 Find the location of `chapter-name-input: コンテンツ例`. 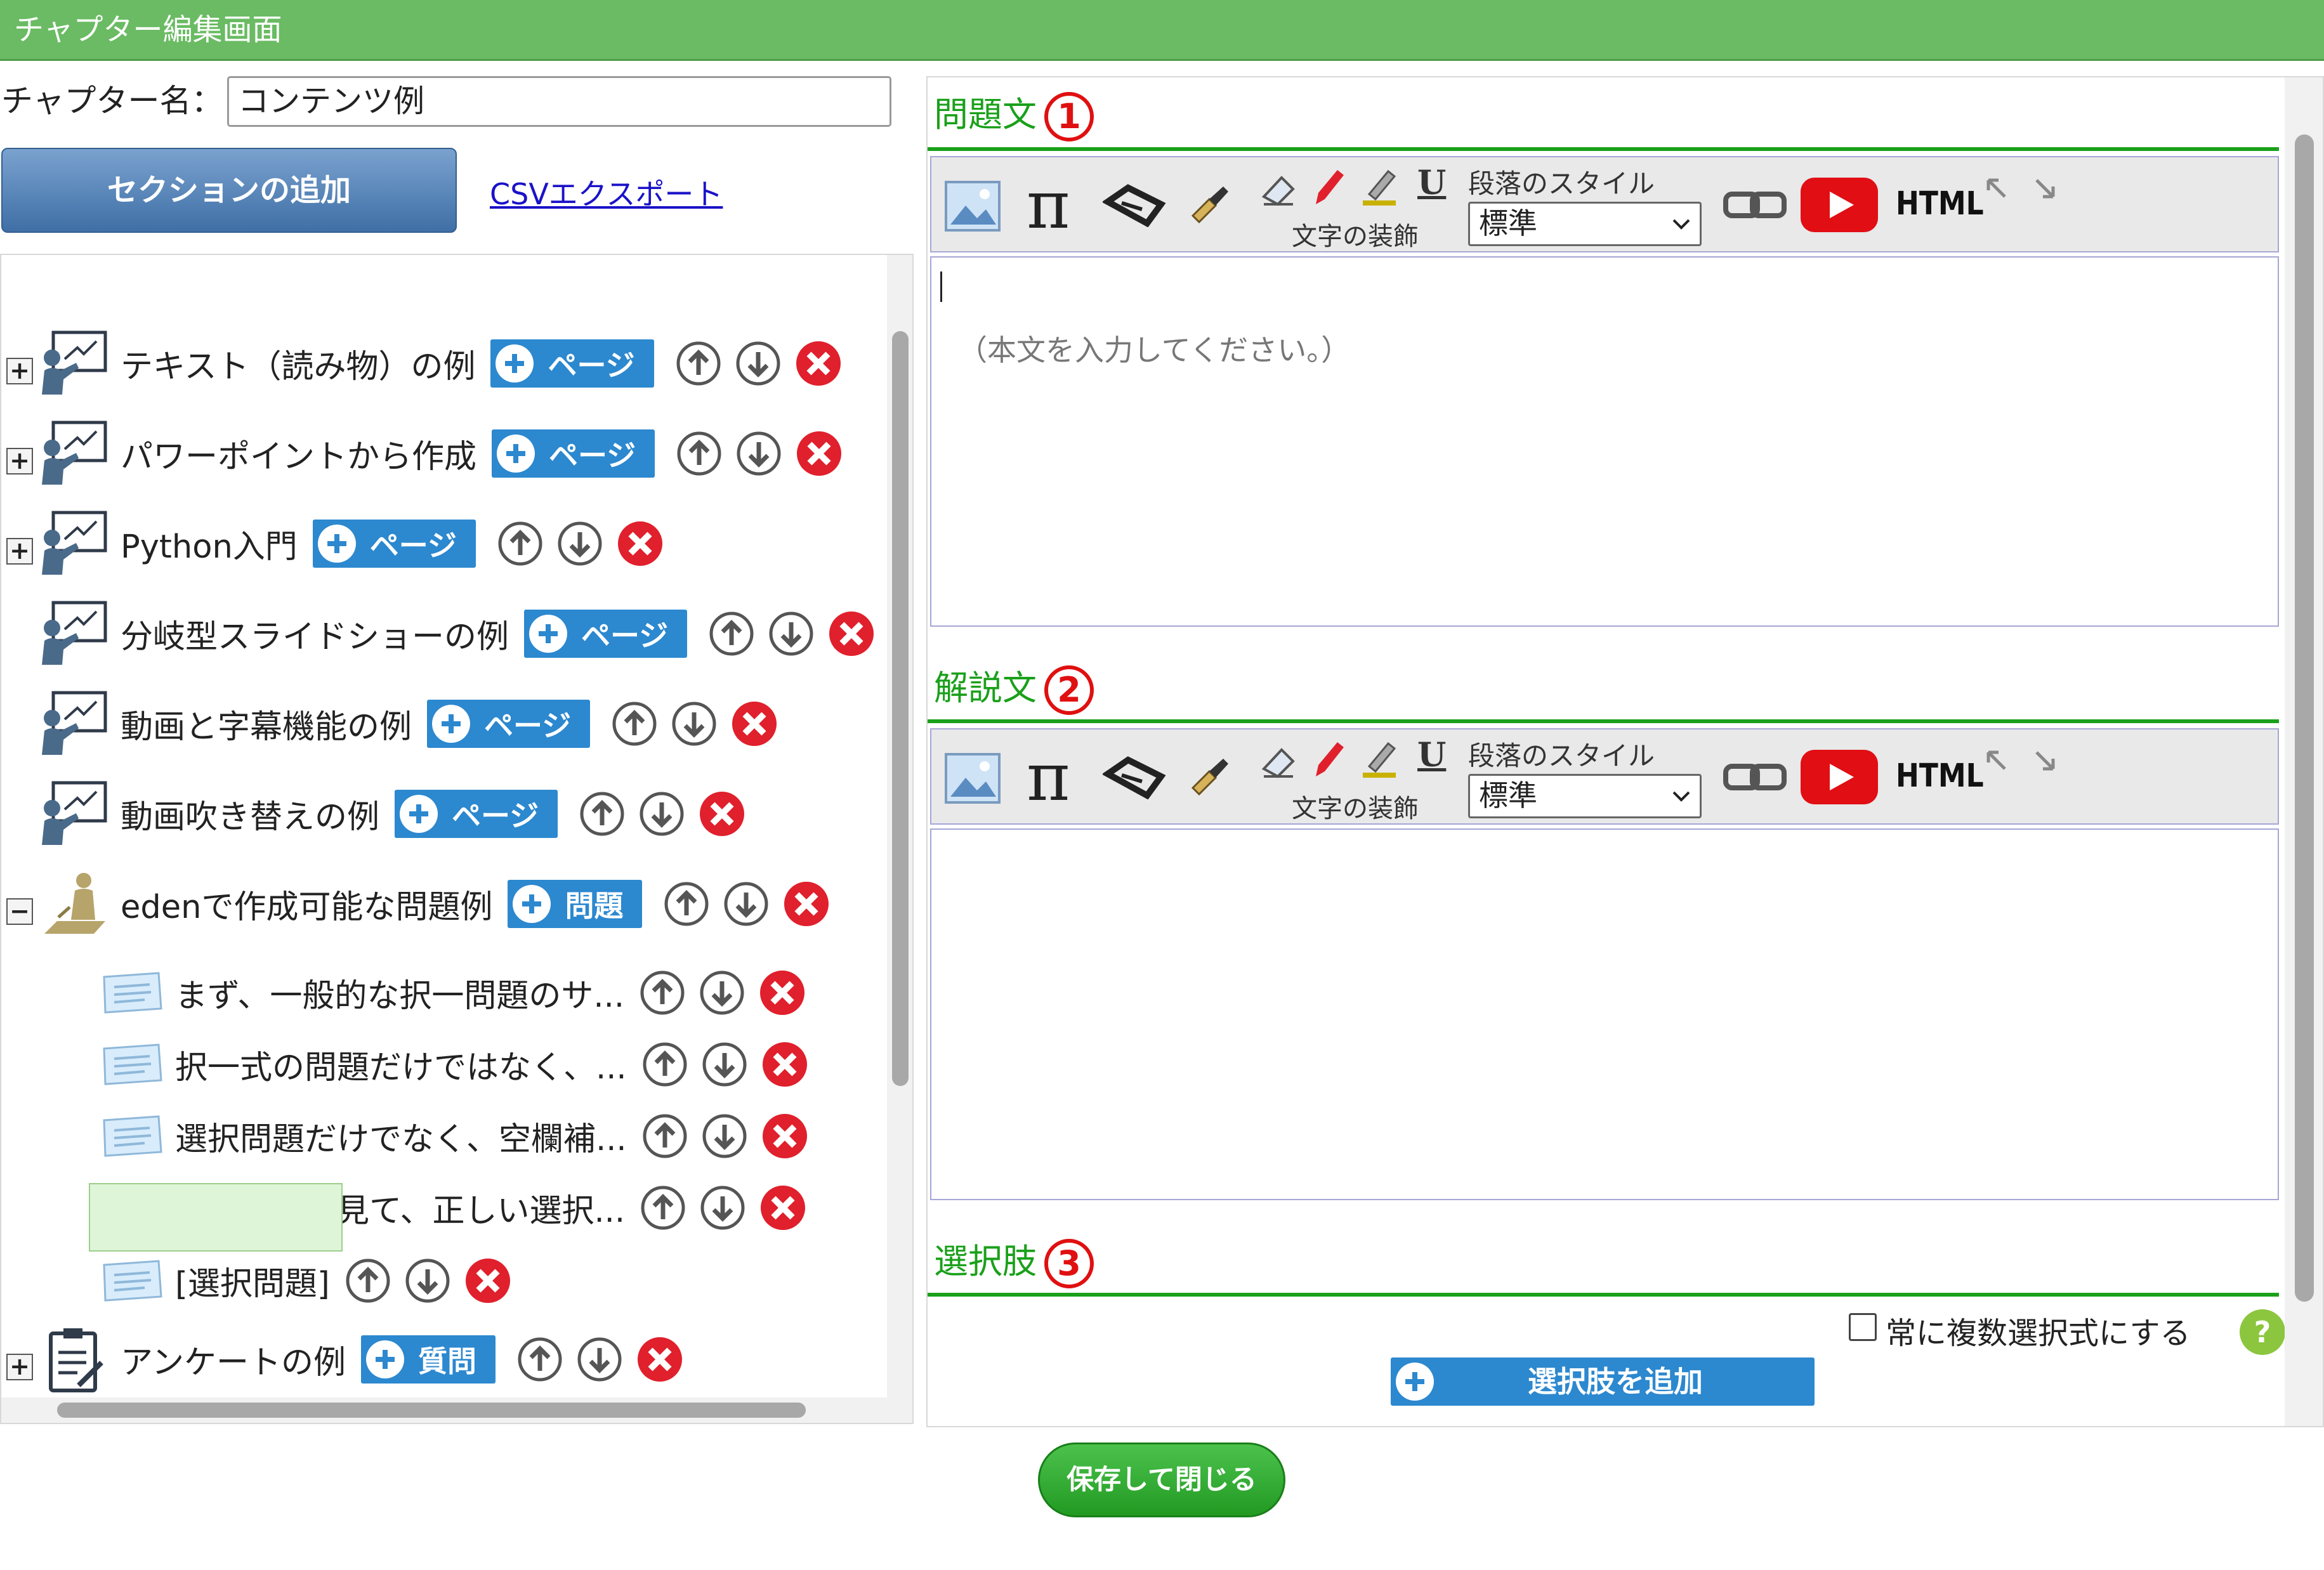

chapter-name-input: コンテンツ例 is located at coordinates (559, 101).